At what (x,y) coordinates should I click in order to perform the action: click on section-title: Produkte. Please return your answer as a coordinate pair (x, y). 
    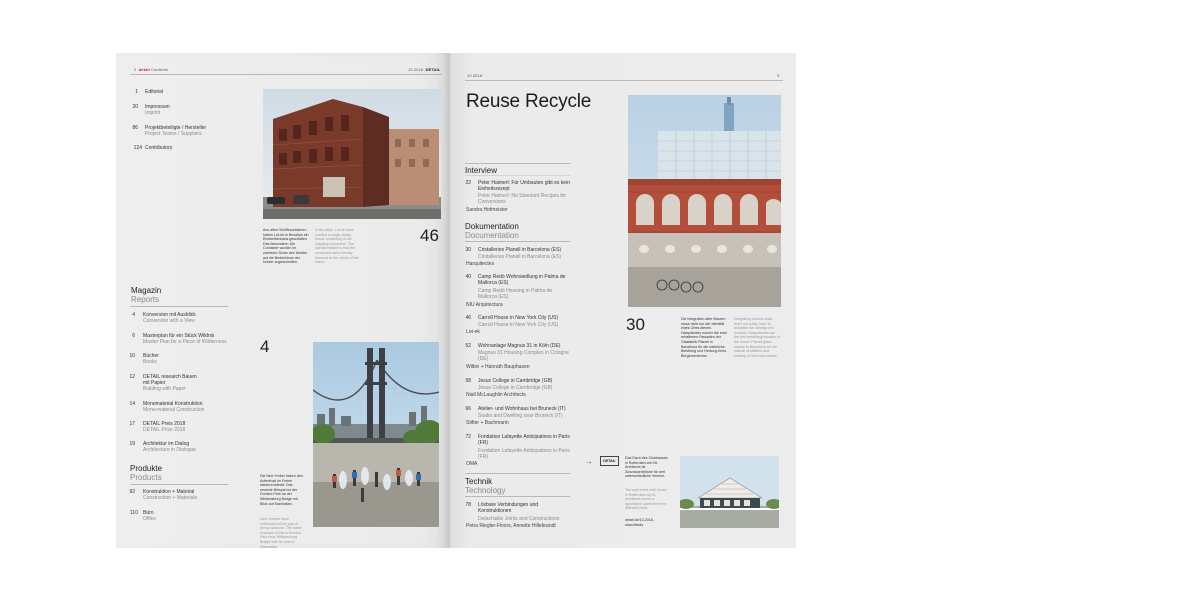
    Looking at the image, I should click on (146, 468).